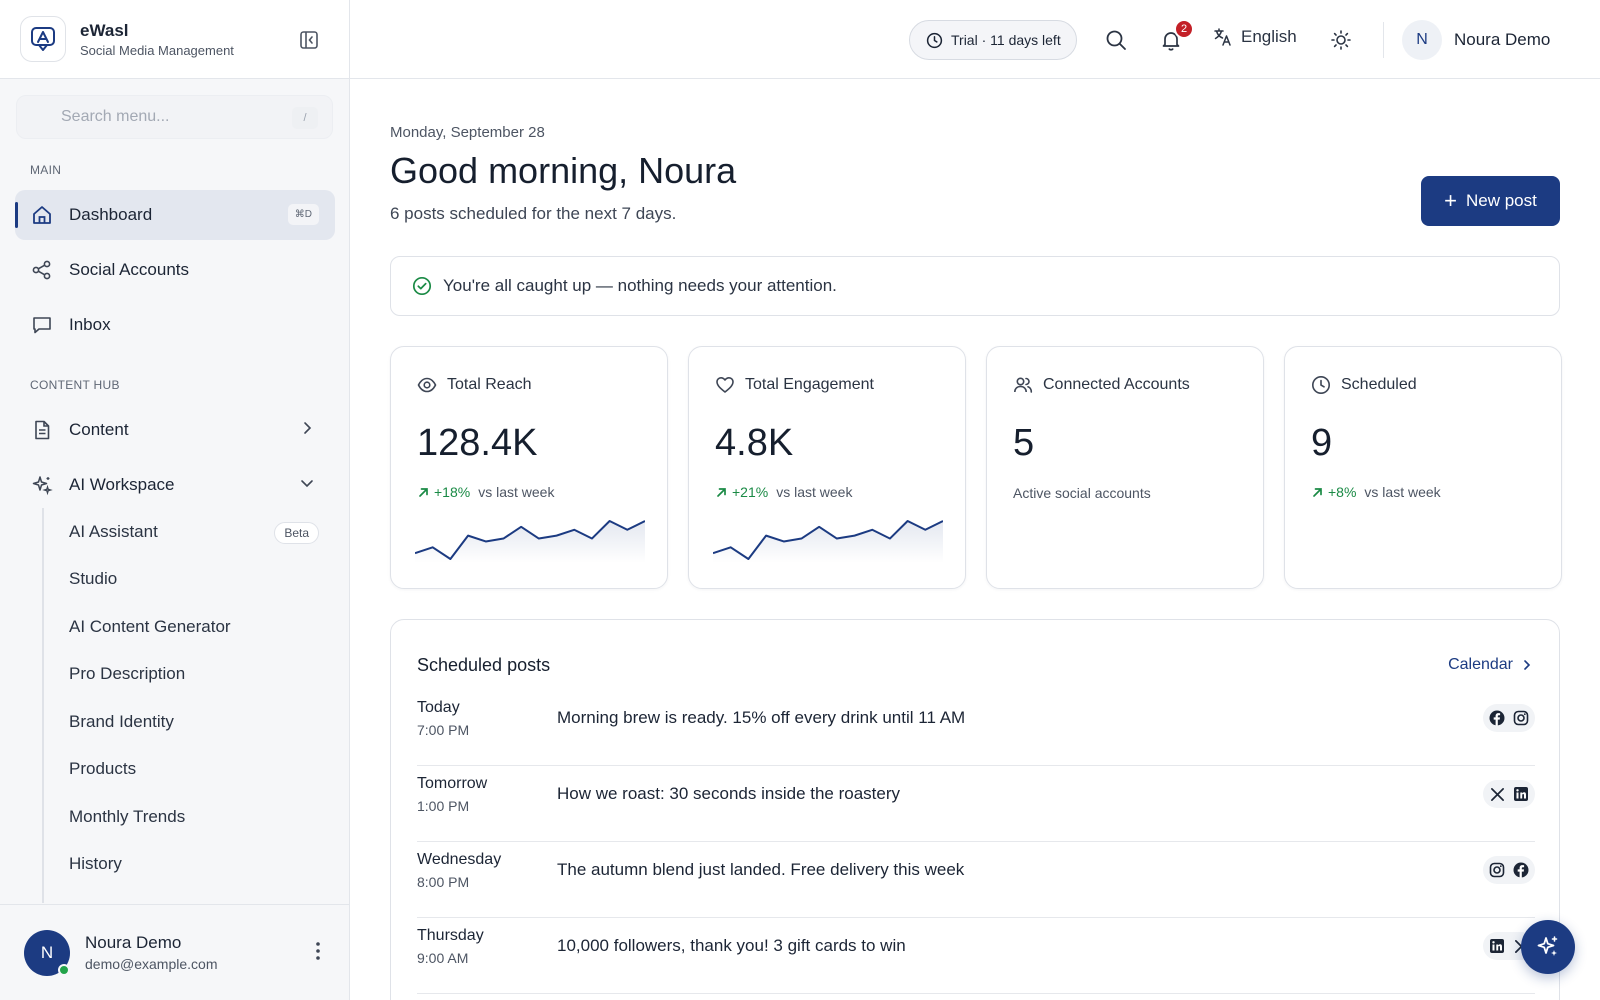  I want to click on post-time: 9:00 AM, so click(443, 958).